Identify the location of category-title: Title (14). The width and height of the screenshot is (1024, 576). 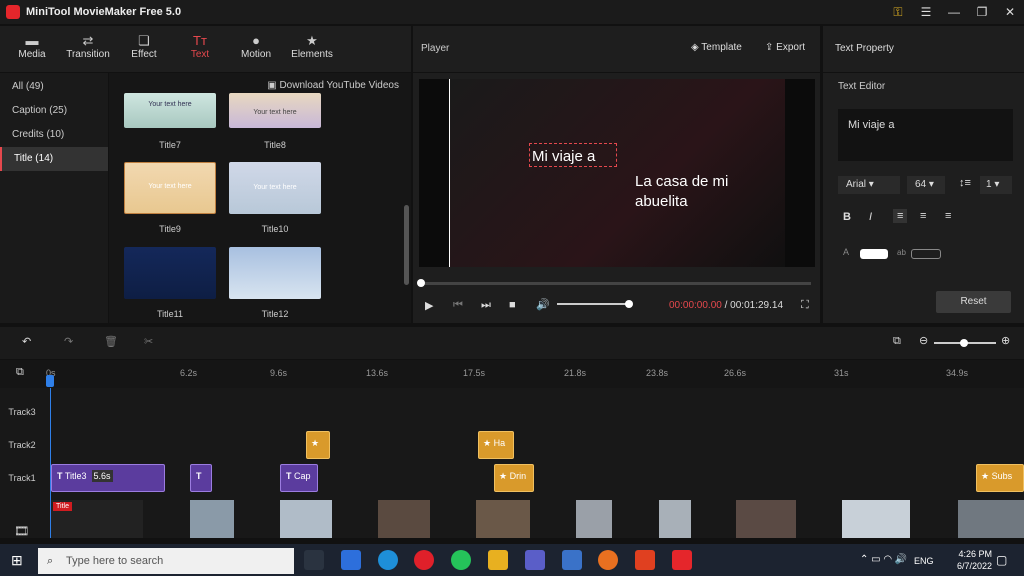
(54, 159).